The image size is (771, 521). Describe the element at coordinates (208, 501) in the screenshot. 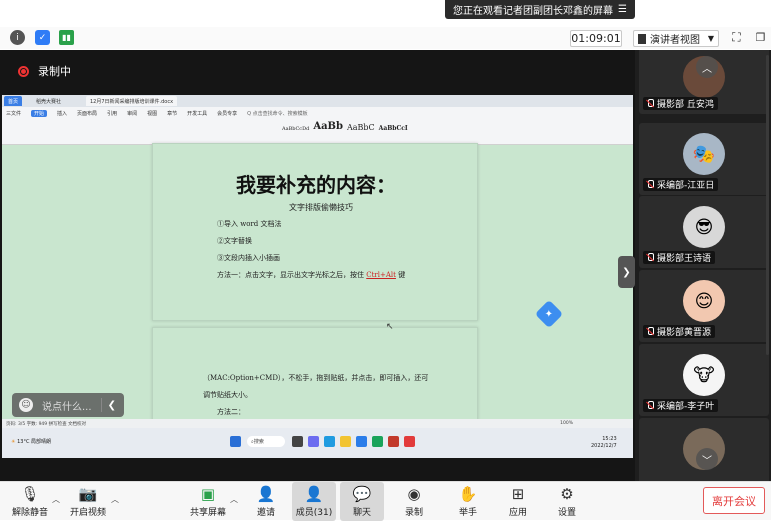

I see `share-screen-button: ▣ 共享屏幕` at that location.